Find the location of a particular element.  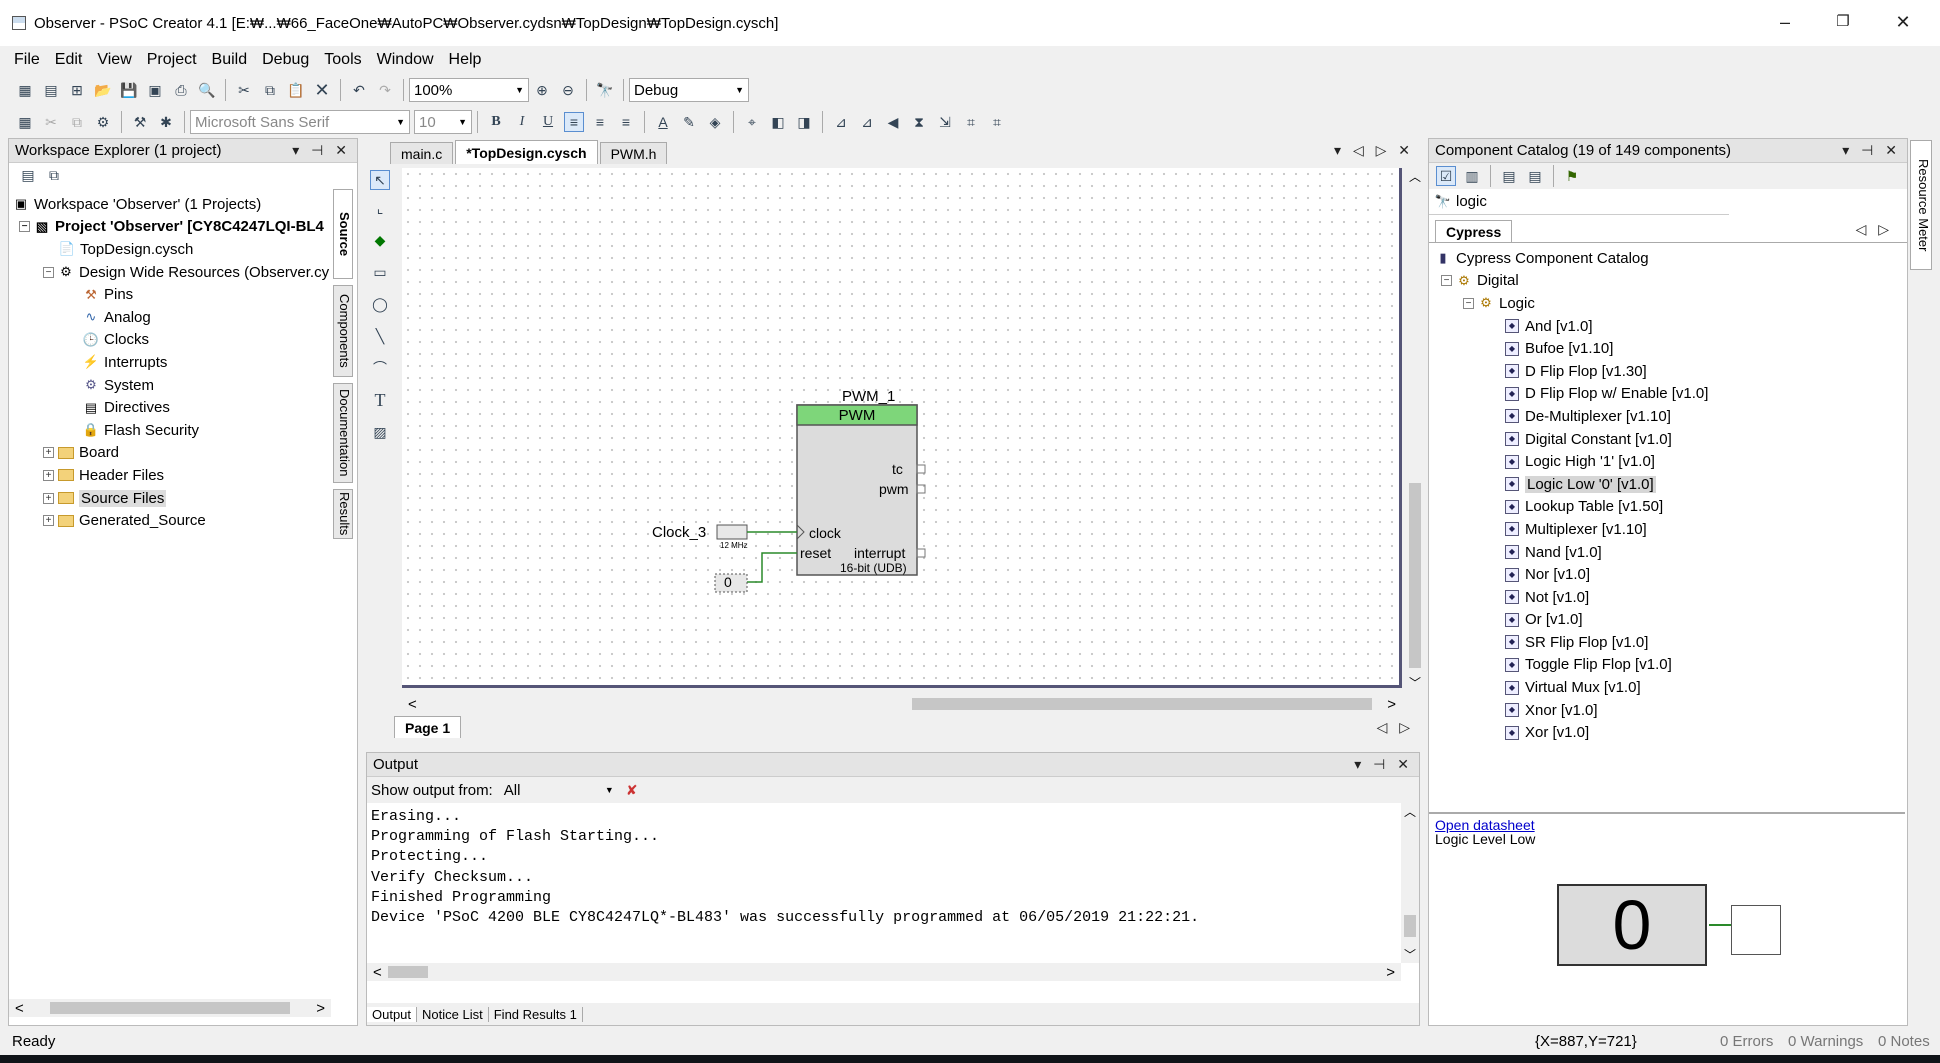

bold-icon: B is located at coordinates (496, 122).